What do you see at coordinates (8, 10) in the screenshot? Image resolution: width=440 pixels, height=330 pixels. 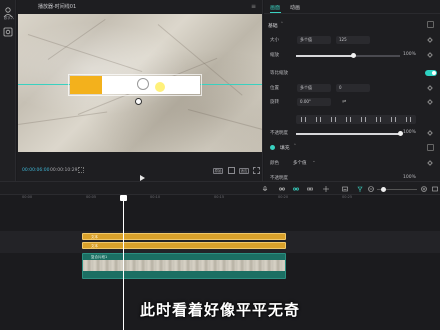 I see `avatar-icon` at bounding box center [8, 10].